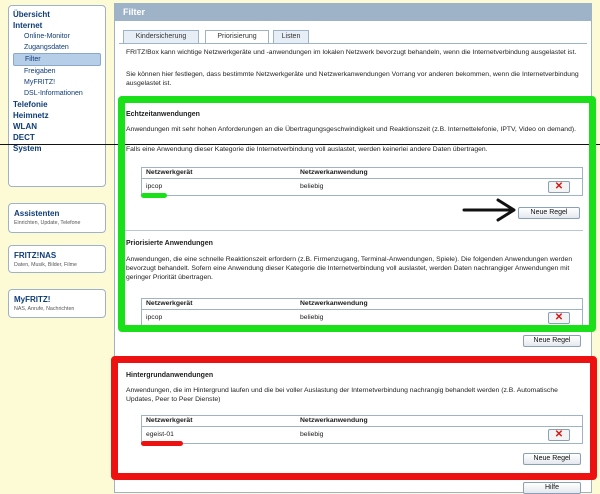 The width and height of the screenshot is (600, 494). Describe the element at coordinates (37, 213) in the screenshot. I see `card-title: Assistenten` at that location.